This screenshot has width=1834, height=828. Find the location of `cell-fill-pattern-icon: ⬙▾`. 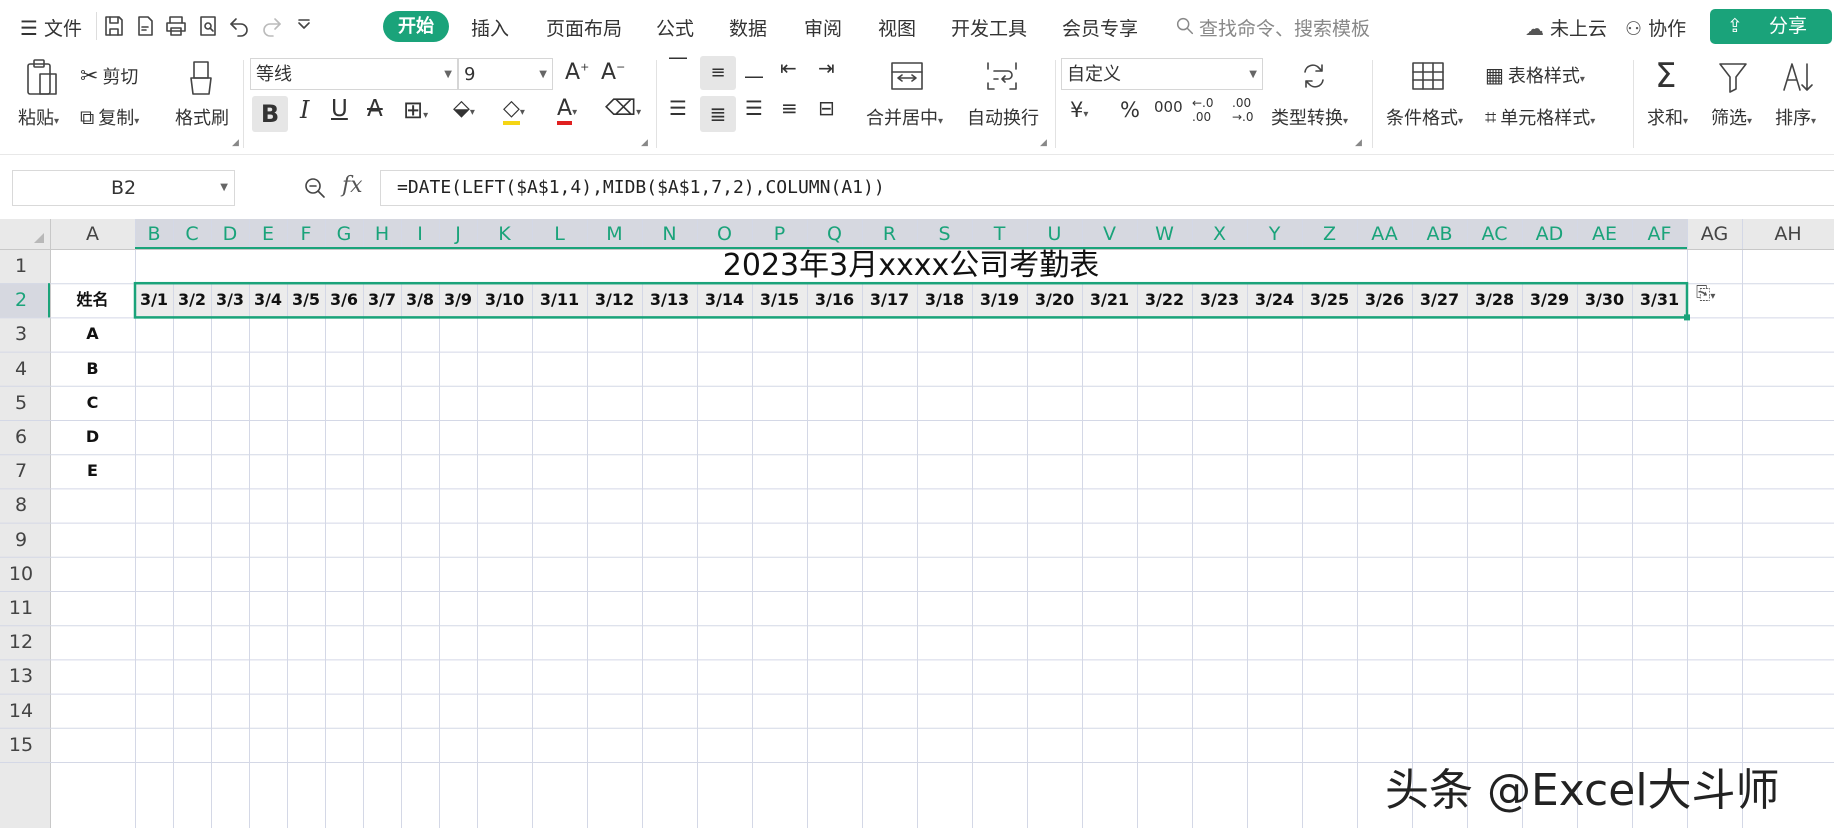

cell-fill-pattern-icon: ⬙▾ is located at coordinates (464, 108).